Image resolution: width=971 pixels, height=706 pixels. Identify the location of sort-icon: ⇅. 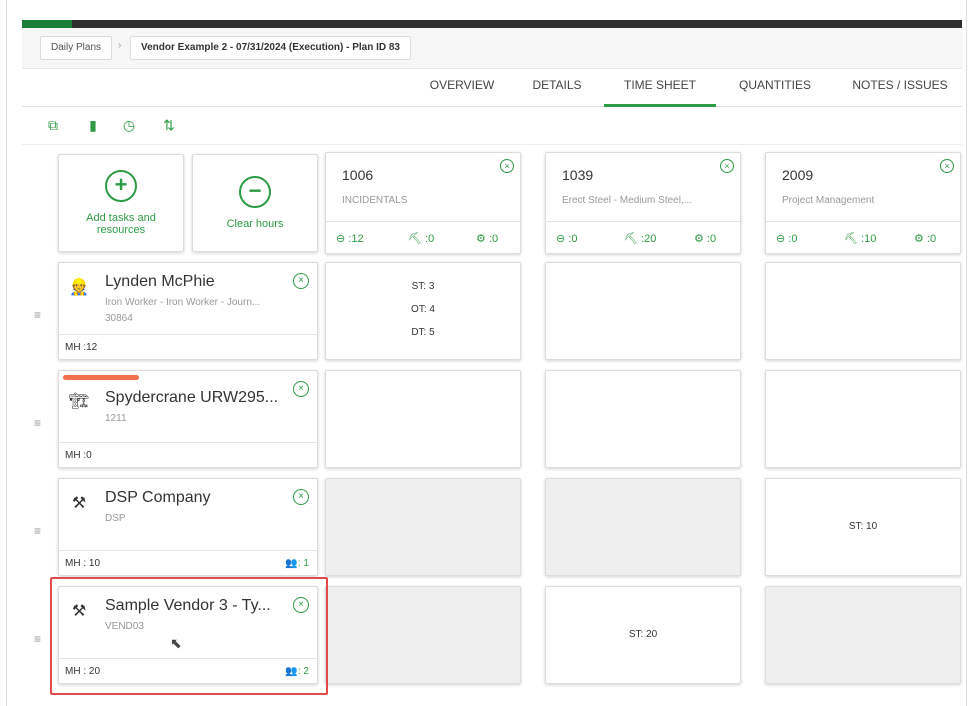
(169, 125).